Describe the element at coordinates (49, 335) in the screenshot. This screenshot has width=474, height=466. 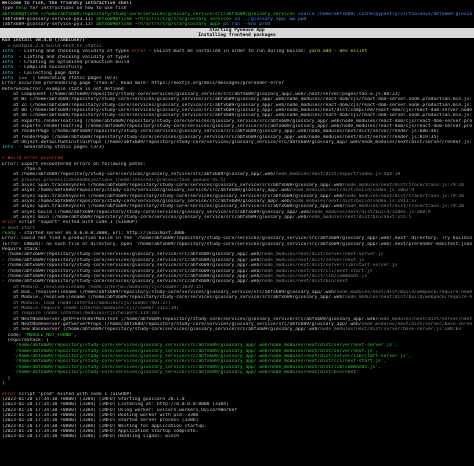
I see `terminal-text: 'MODULE_NOT_FOUND'` at that location.